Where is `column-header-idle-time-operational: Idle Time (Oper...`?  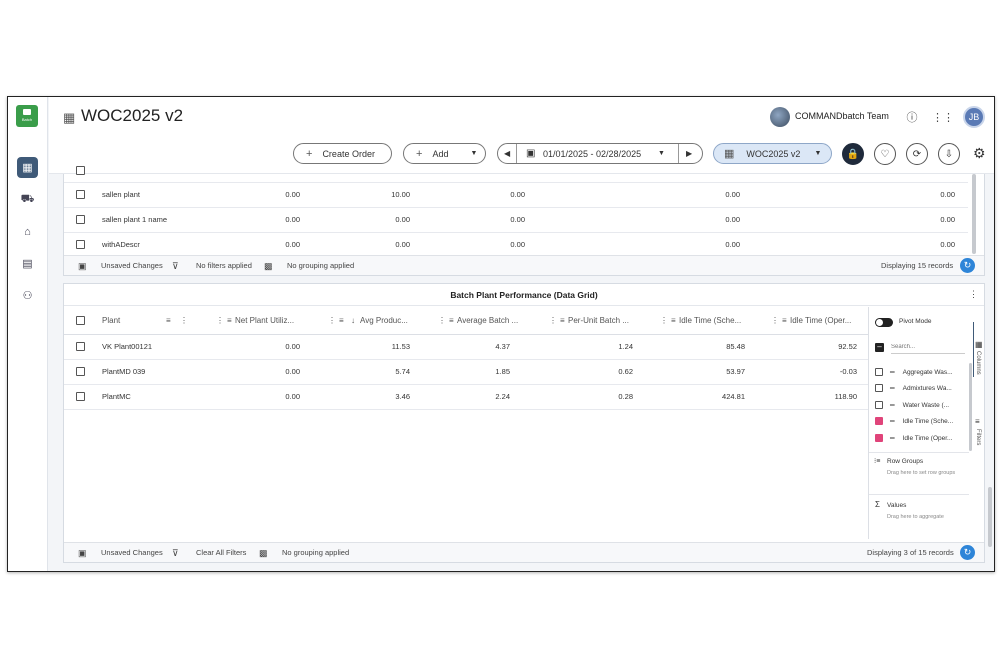
column-header-idle-time-operational: Idle Time (Oper... is located at coordinates (820, 321).